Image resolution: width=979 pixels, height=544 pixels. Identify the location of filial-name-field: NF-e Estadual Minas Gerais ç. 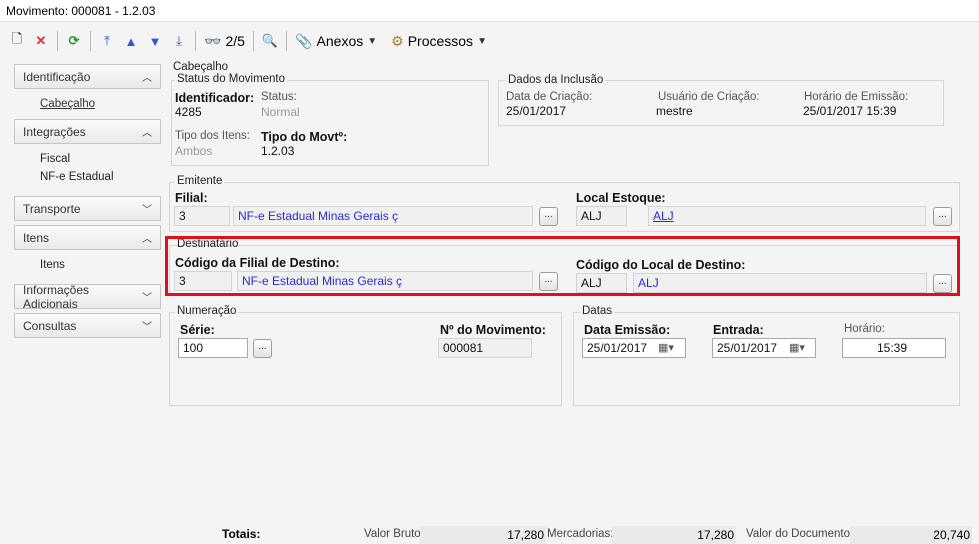
(383, 216).